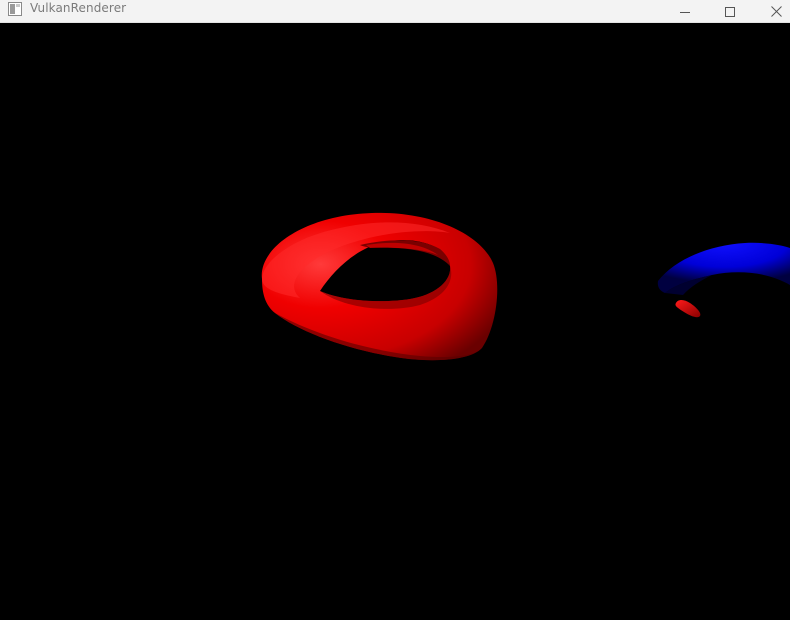 The image size is (790, 620). Describe the element at coordinates (688, 309) in the screenshot. I see `small-red-object` at that location.